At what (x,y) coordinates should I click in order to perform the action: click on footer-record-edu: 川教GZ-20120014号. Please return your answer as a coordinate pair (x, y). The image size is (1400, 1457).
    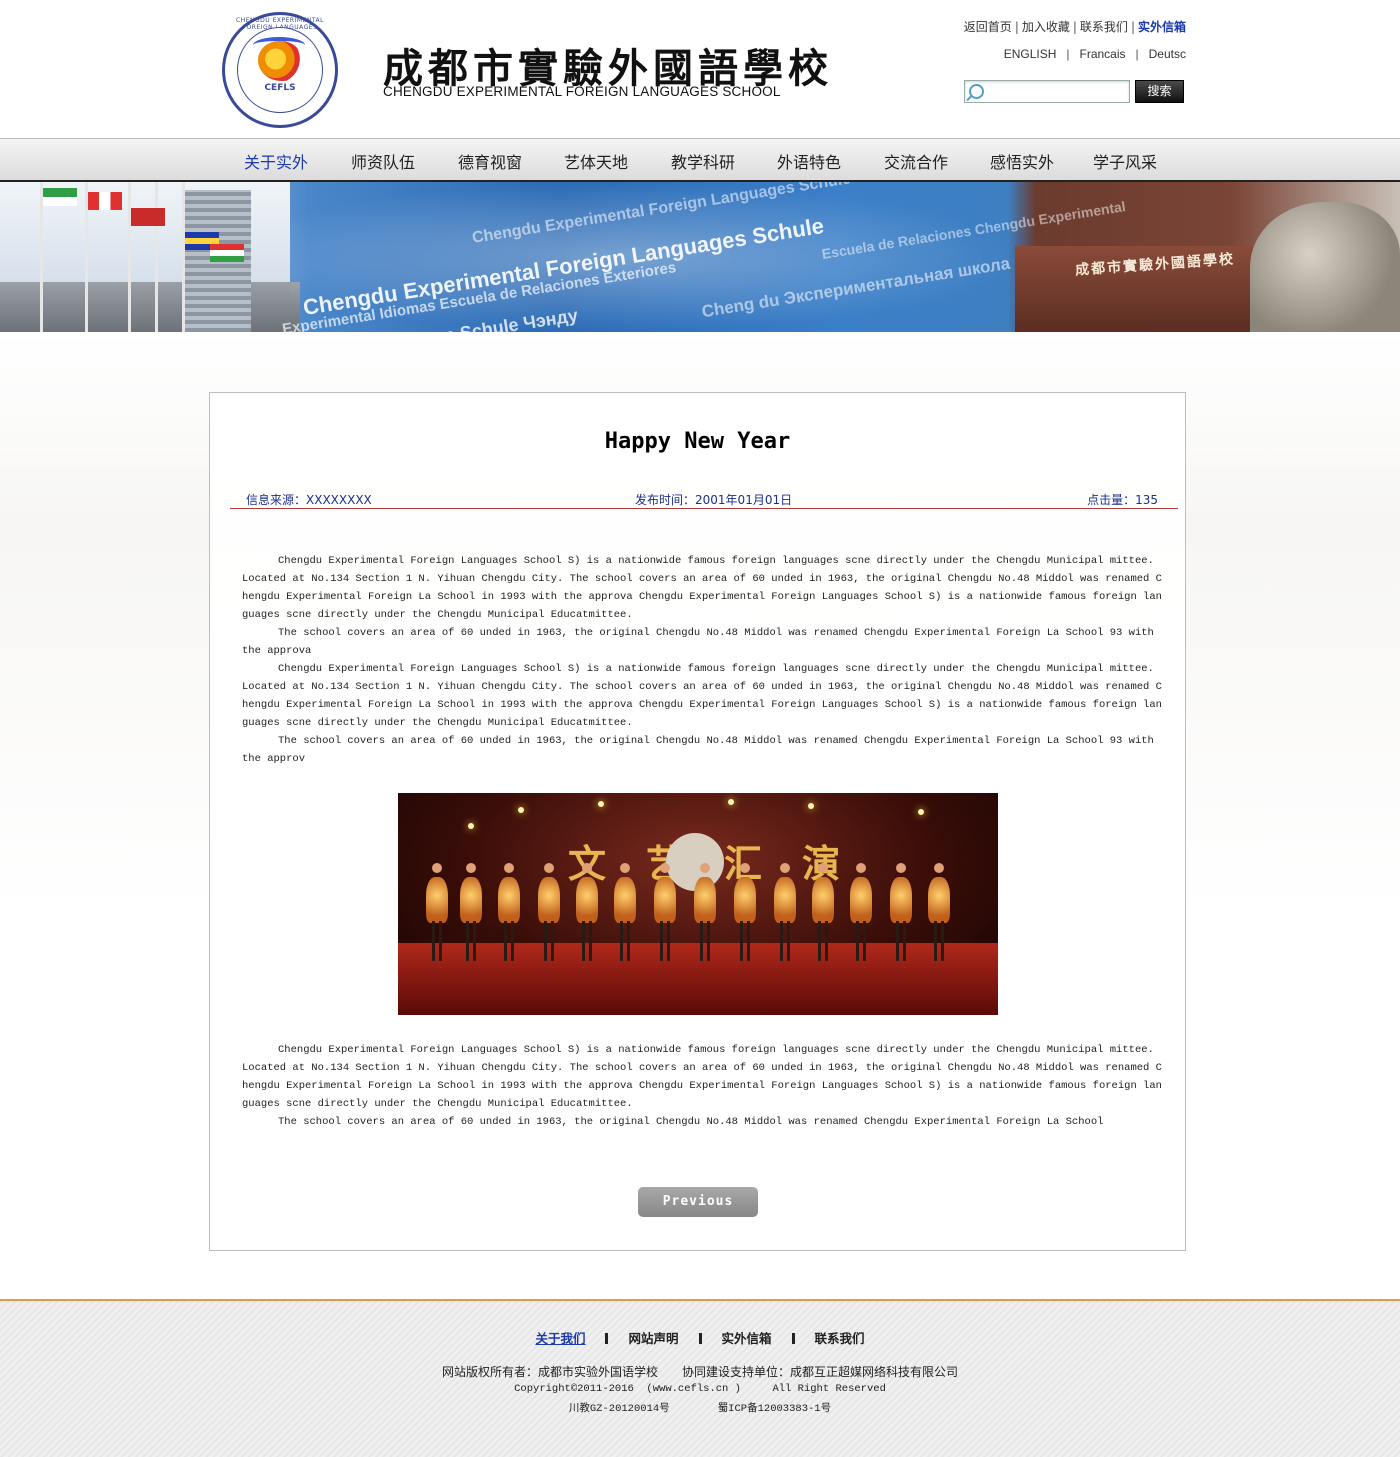
    Looking at the image, I should click on (619, 1409).